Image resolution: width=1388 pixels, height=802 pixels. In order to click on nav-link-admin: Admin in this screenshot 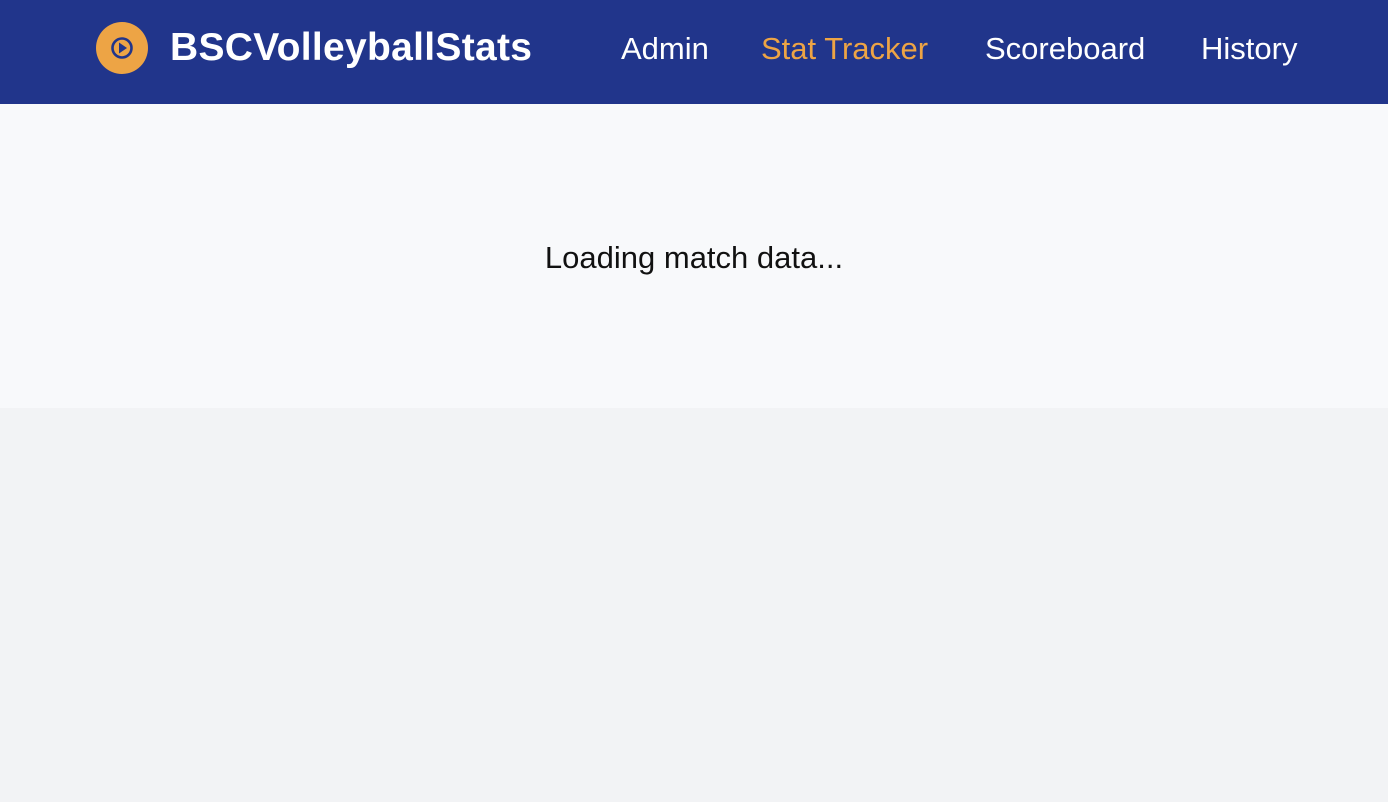, I will do `click(665, 49)`.